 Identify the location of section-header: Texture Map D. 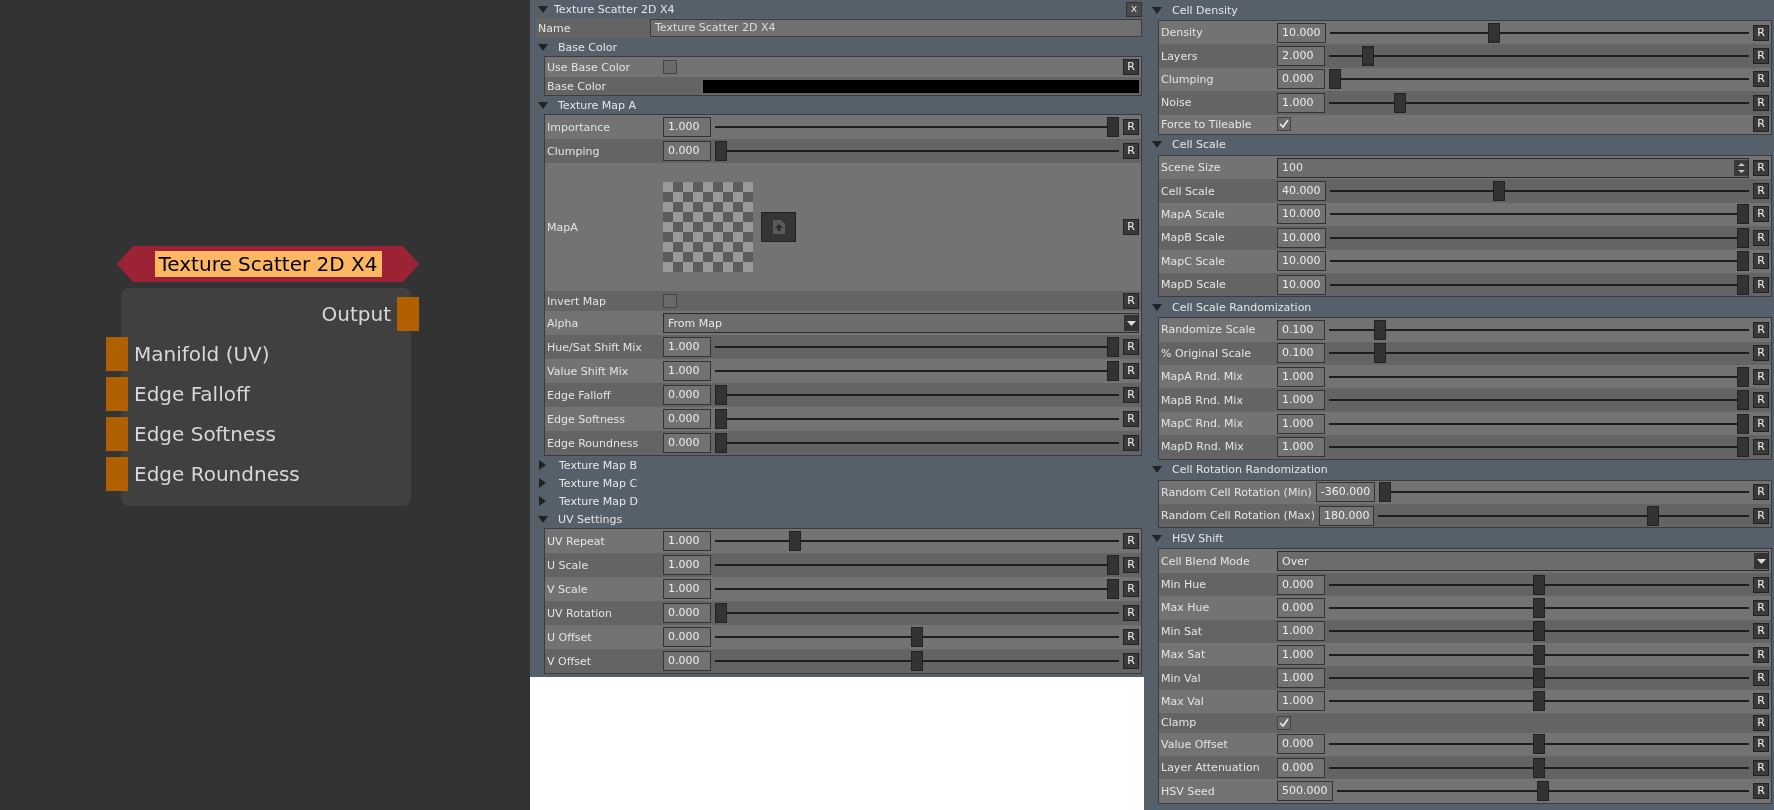
(838, 501).